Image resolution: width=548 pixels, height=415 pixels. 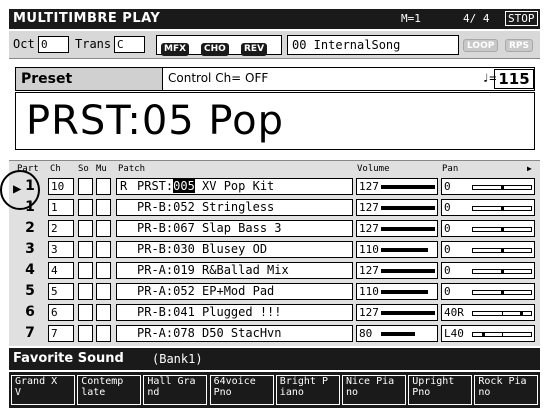 What do you see at coordinates (55, 169) in the screenshot?
I see `col-ch: Ch` at bounding box center [55, 169].